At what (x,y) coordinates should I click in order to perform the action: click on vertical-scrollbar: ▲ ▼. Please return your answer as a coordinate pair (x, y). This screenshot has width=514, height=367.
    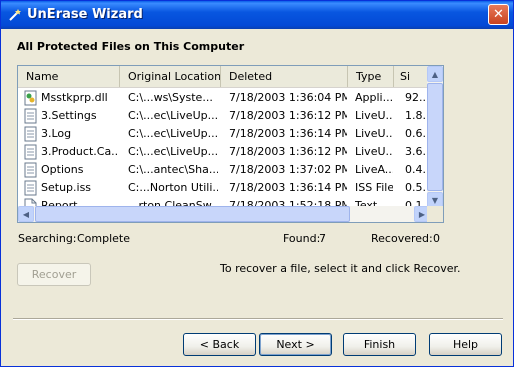
    Looking at the image, I should click on (435, 137).